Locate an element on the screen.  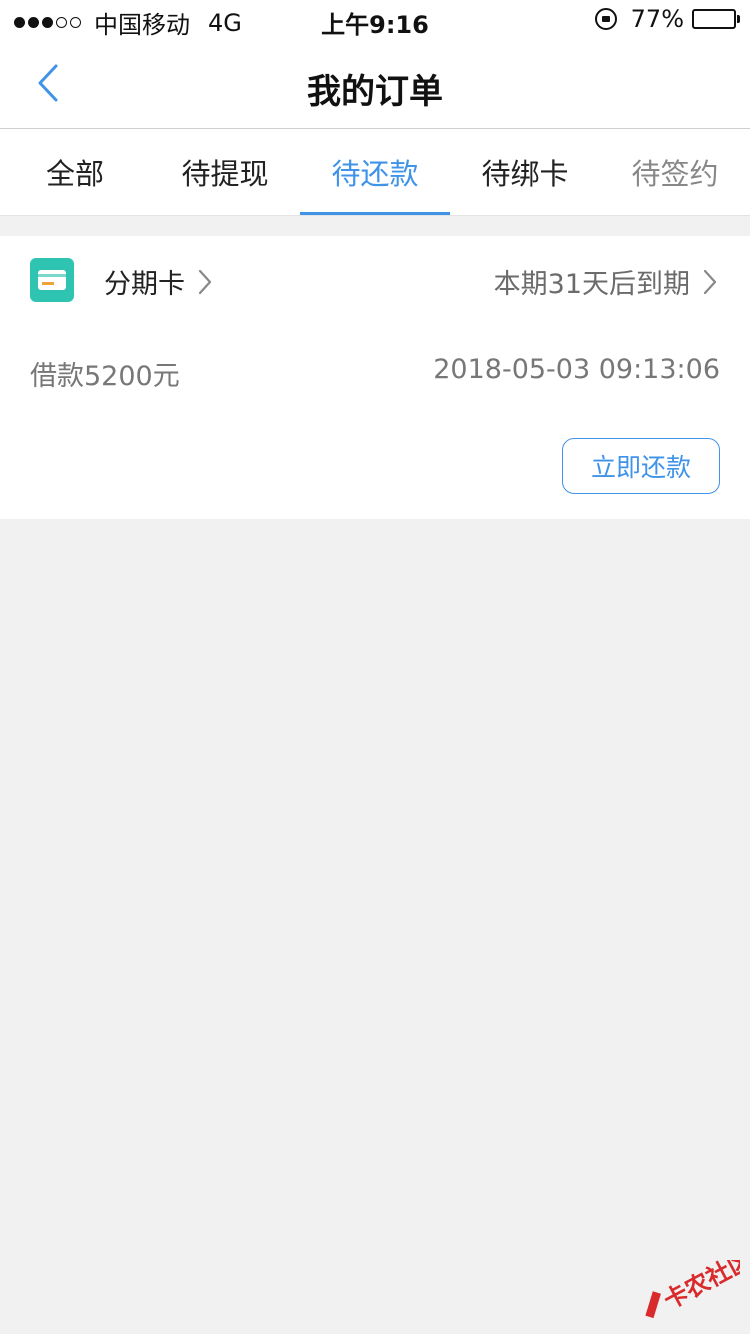
due-date-link: 本期31天后到期 is located at coordinates (606, 281).